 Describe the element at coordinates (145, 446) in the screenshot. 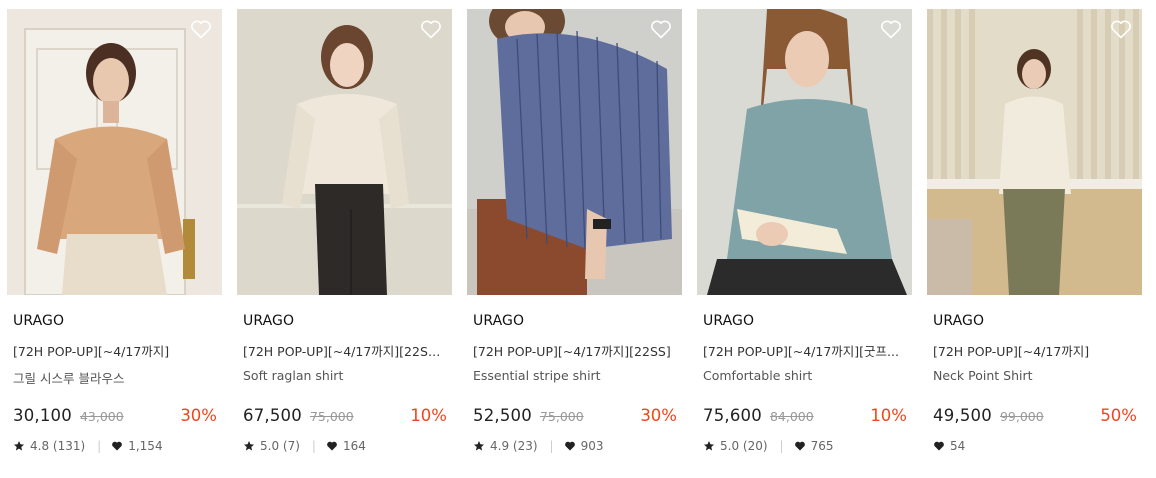

I see `likes-count: 1,154` at that location.